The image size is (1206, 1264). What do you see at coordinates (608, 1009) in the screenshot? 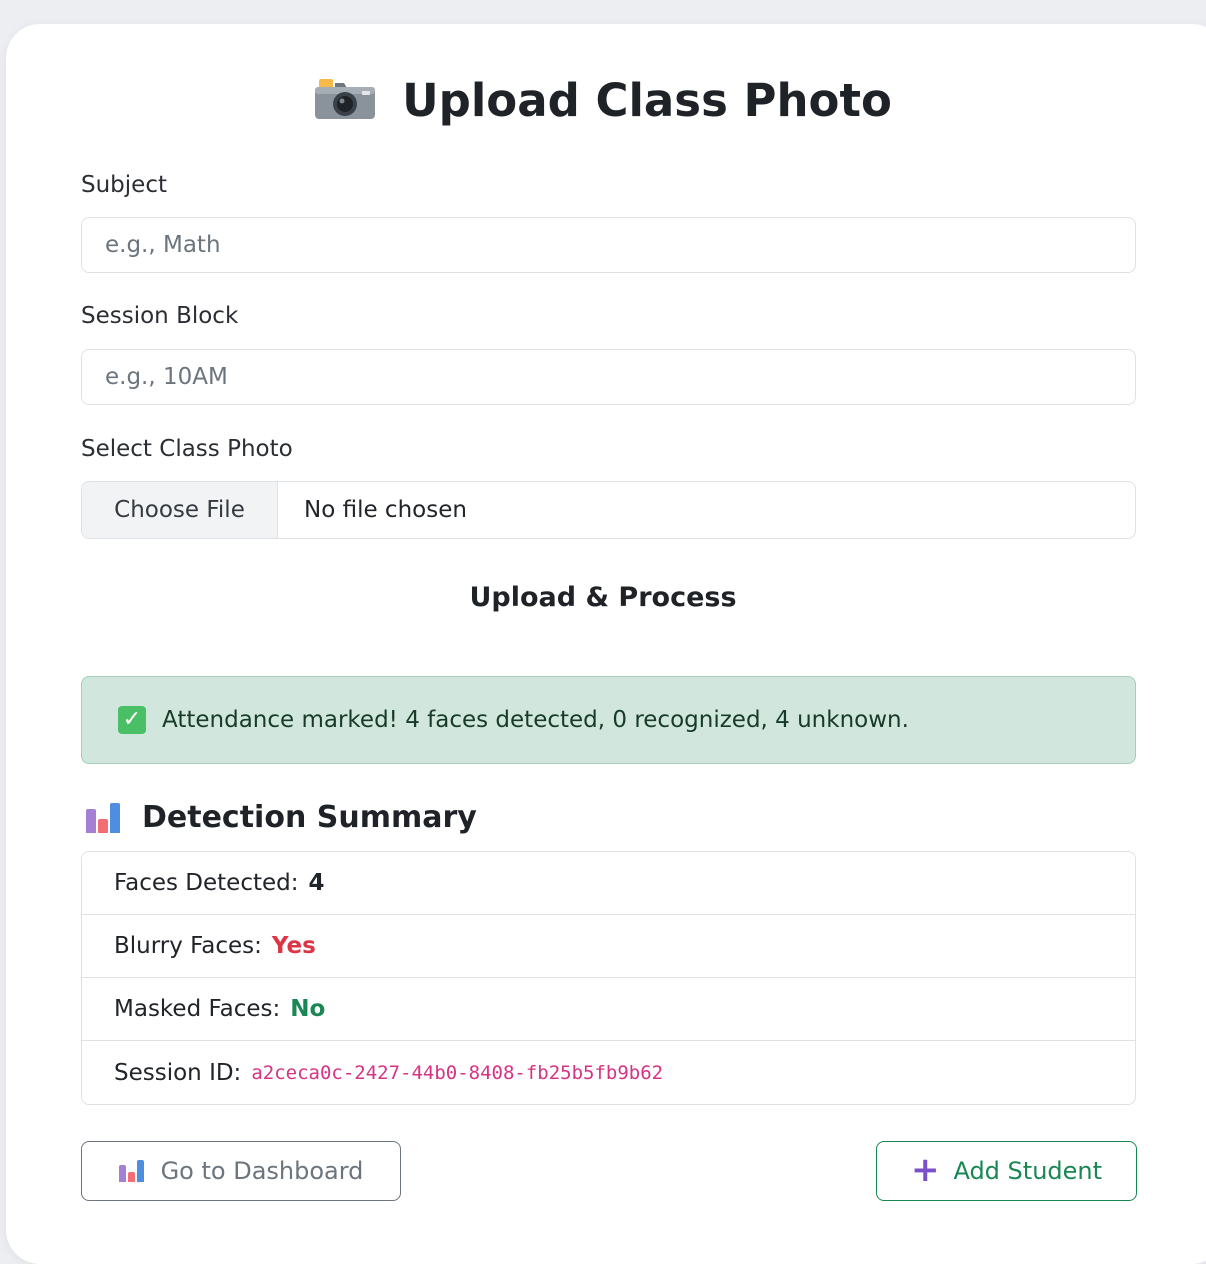
I see `list-item: Masked Faces: No` at bounding box center [608, 1009].